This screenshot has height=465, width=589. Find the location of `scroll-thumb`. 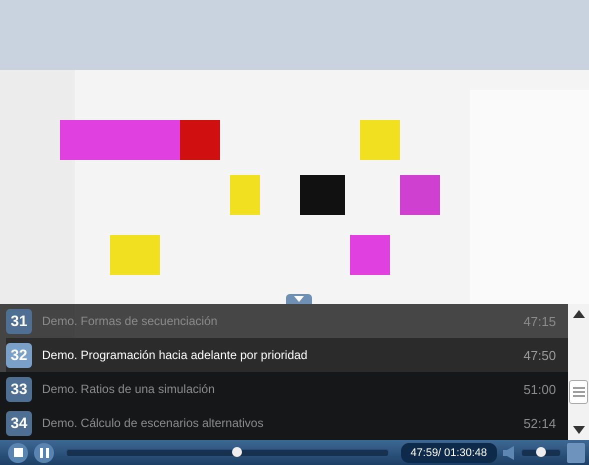

scroll-thumb is located at coordinates (578, 392).